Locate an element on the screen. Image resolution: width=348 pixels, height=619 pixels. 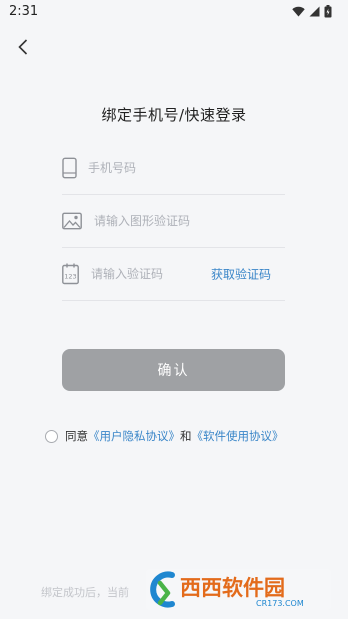
code-keypad-icon: 123 is located at coordinates (70, 274).